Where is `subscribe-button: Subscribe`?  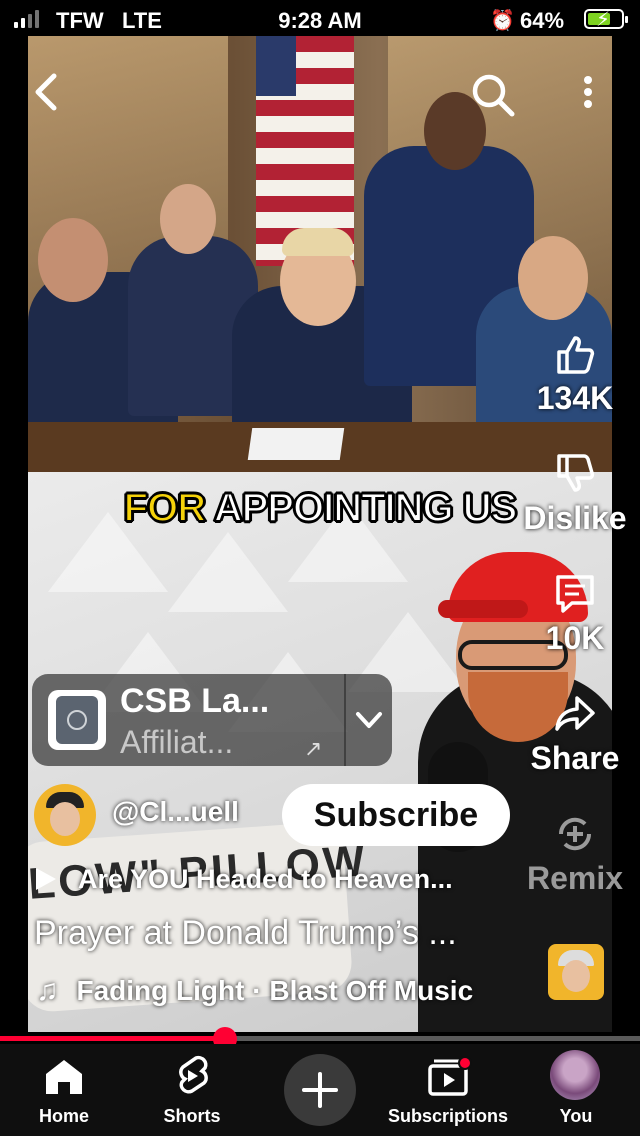
subscribe-button: Subscribe is located at coordinates (396, 815).